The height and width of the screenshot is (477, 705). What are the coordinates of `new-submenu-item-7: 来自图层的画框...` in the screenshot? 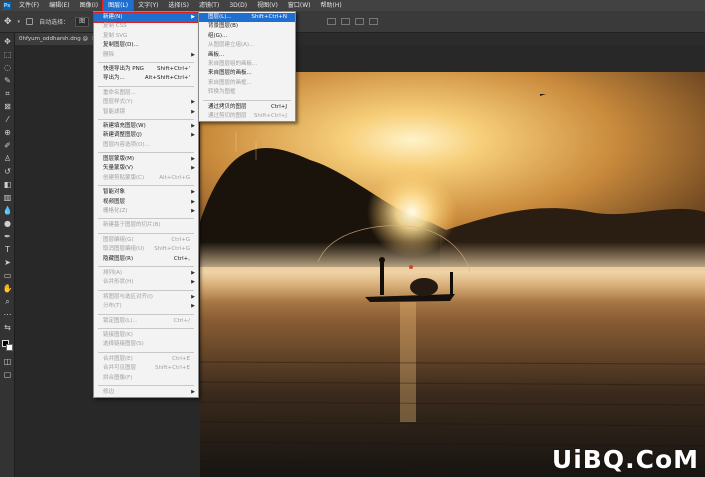 It's located at (247, 83).